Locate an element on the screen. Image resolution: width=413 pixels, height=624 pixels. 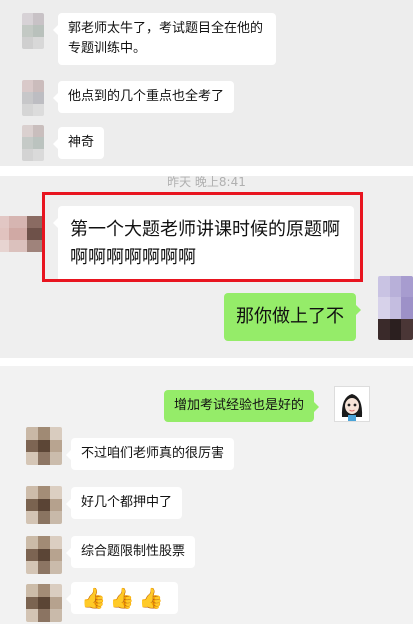
message-bubble-sent: 那你做上了不 is located at coordinates (292, 317).